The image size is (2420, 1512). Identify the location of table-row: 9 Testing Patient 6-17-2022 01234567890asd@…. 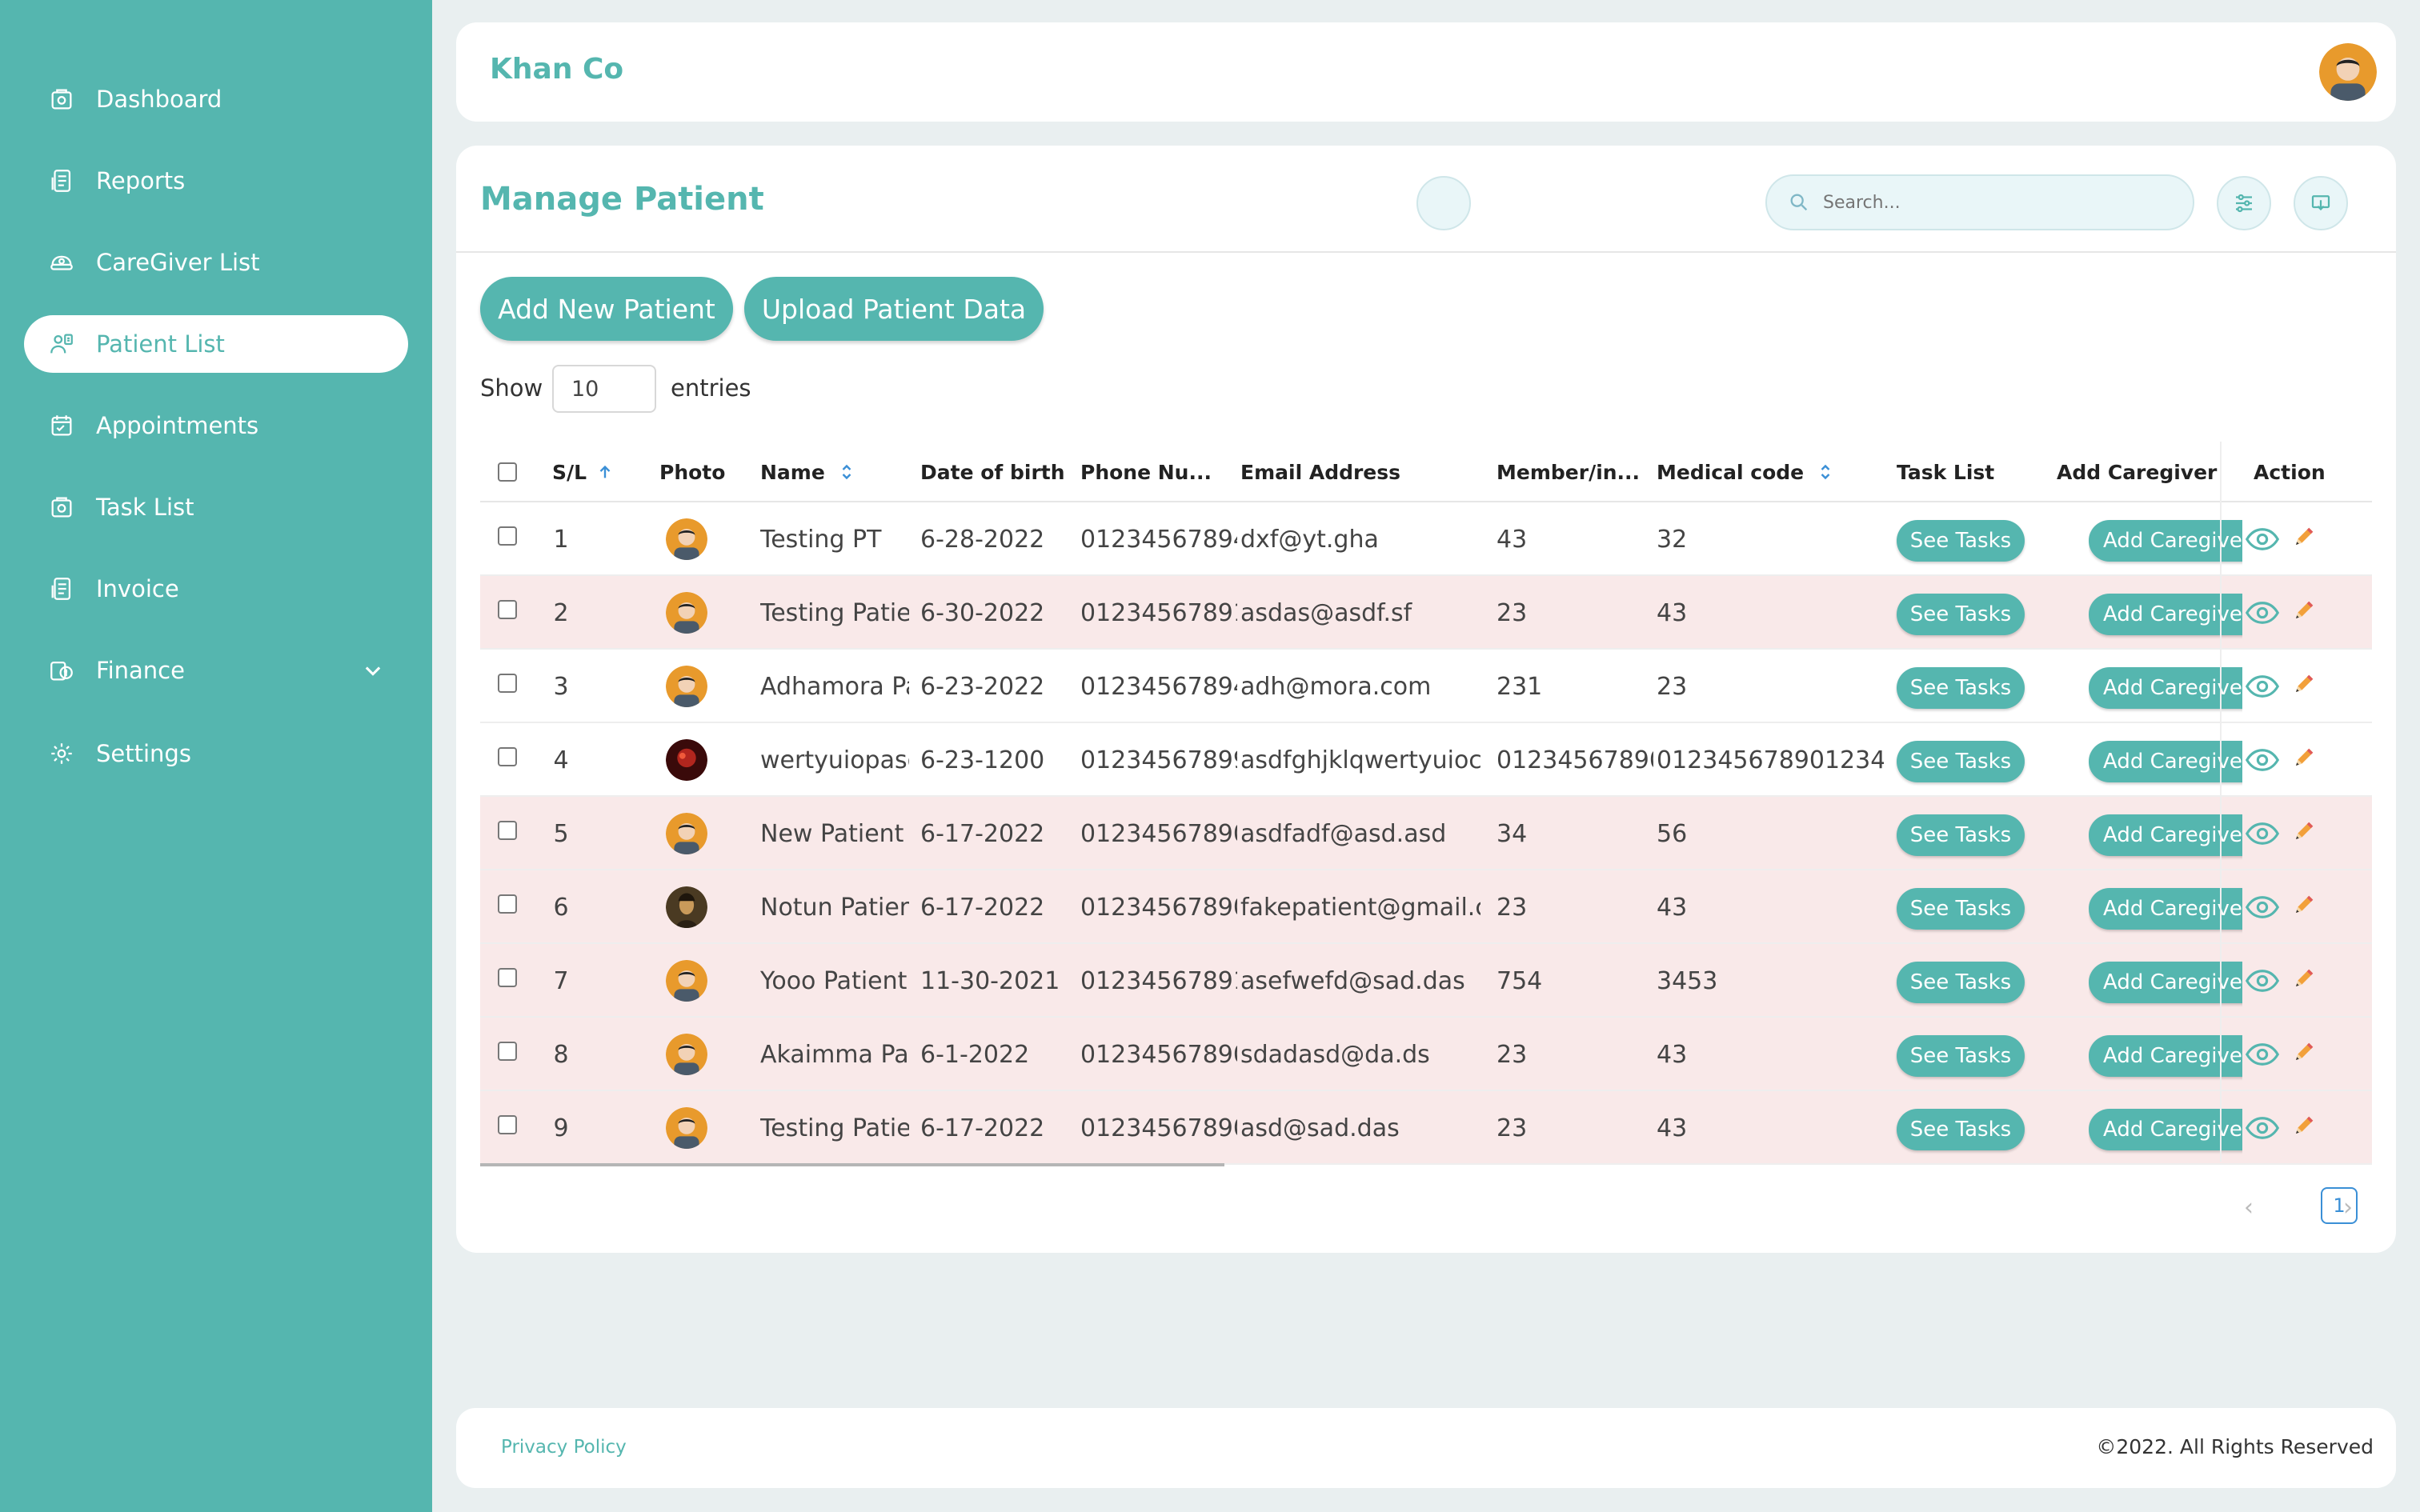
(1426, 1128).